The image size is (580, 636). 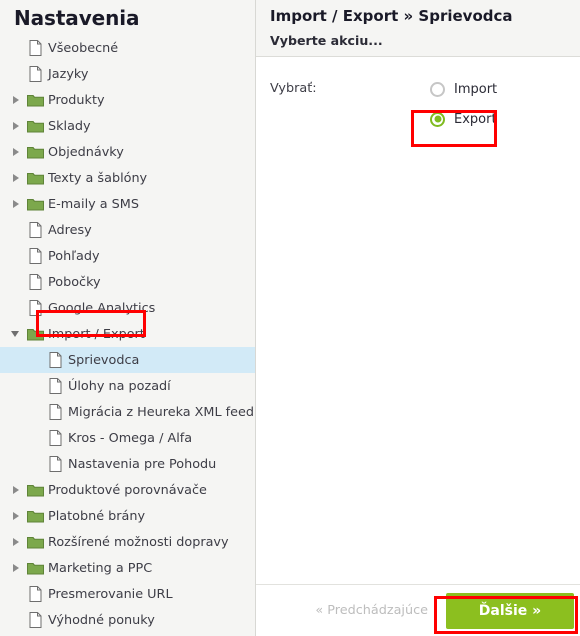 What do you see at coordinates (93, 204) in the screenshot?
I see `sidebar-item-label: E-maily a SMS` at bounding box center [93, 204].